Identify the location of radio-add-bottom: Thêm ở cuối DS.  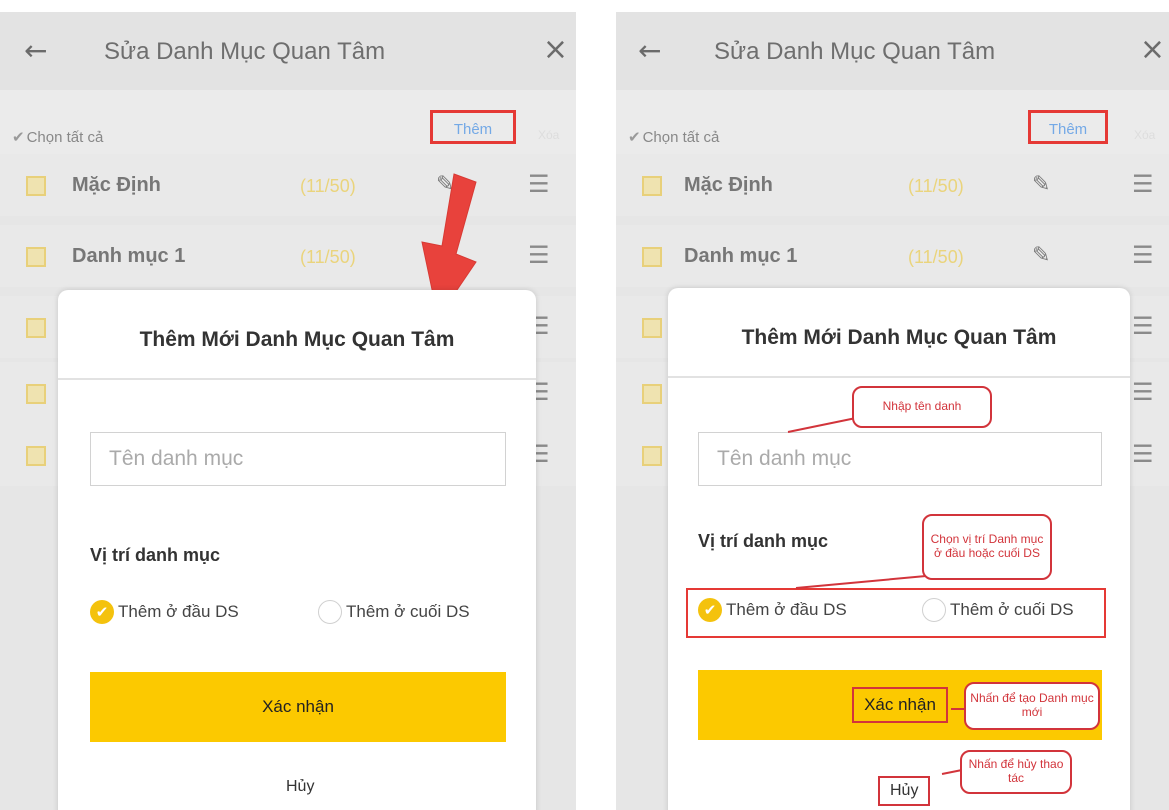
(394, 612).